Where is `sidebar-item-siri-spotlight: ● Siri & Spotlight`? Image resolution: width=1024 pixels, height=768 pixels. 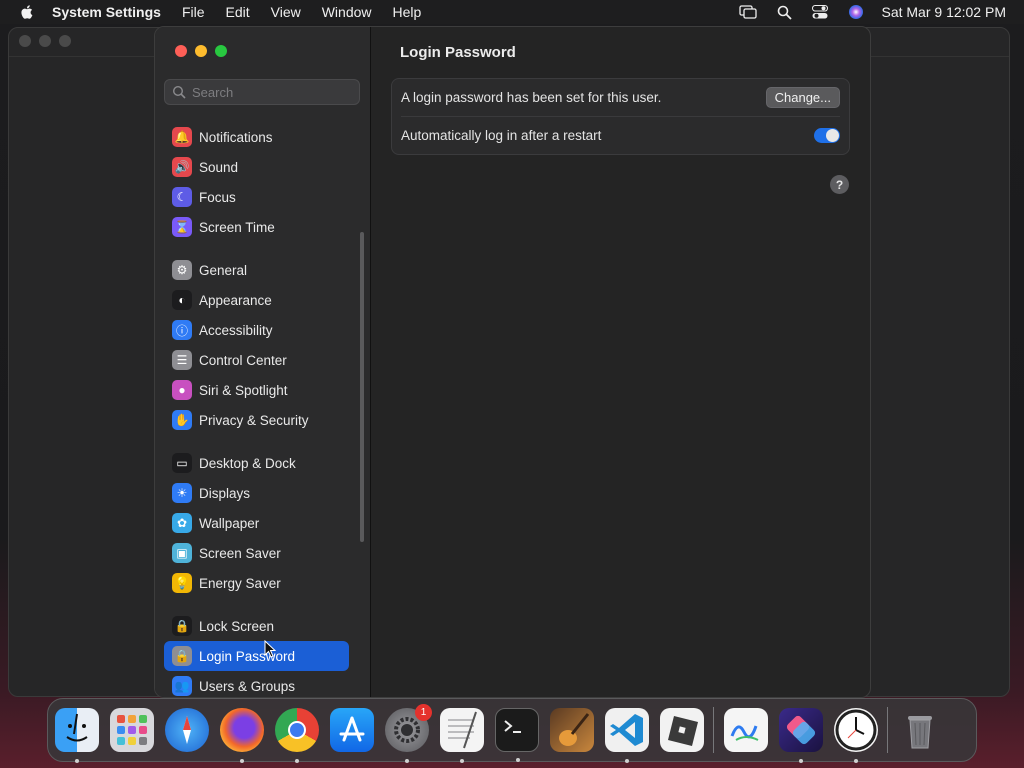 sidebar-item-siri-spotlight: ● Siri & Spotlight is located at coordinates (256, 390).